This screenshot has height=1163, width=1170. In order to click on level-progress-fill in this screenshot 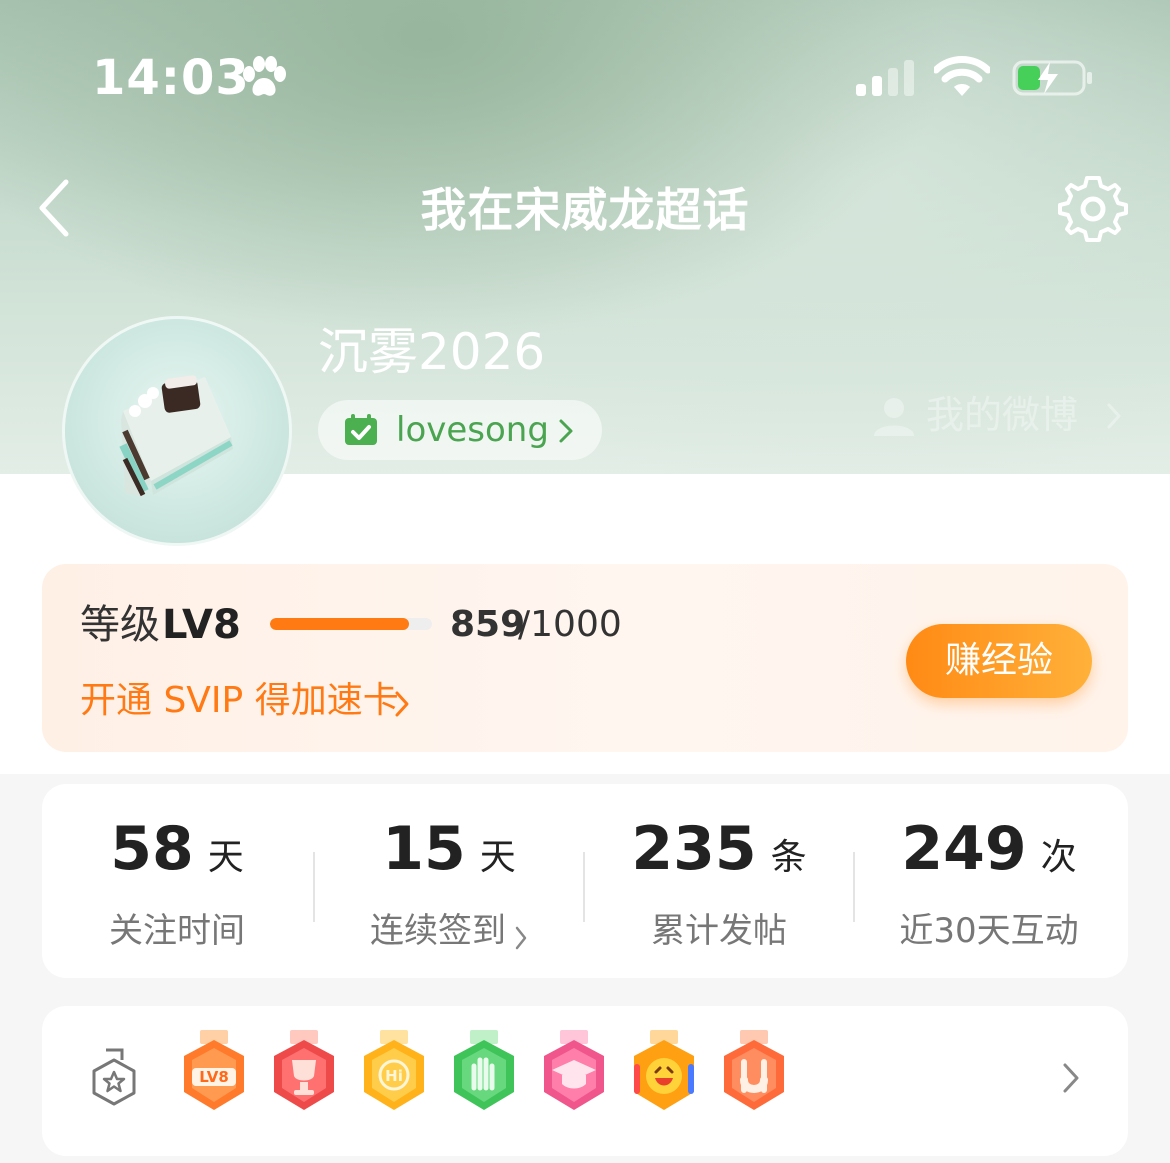, I will do `click(340, 624)`.